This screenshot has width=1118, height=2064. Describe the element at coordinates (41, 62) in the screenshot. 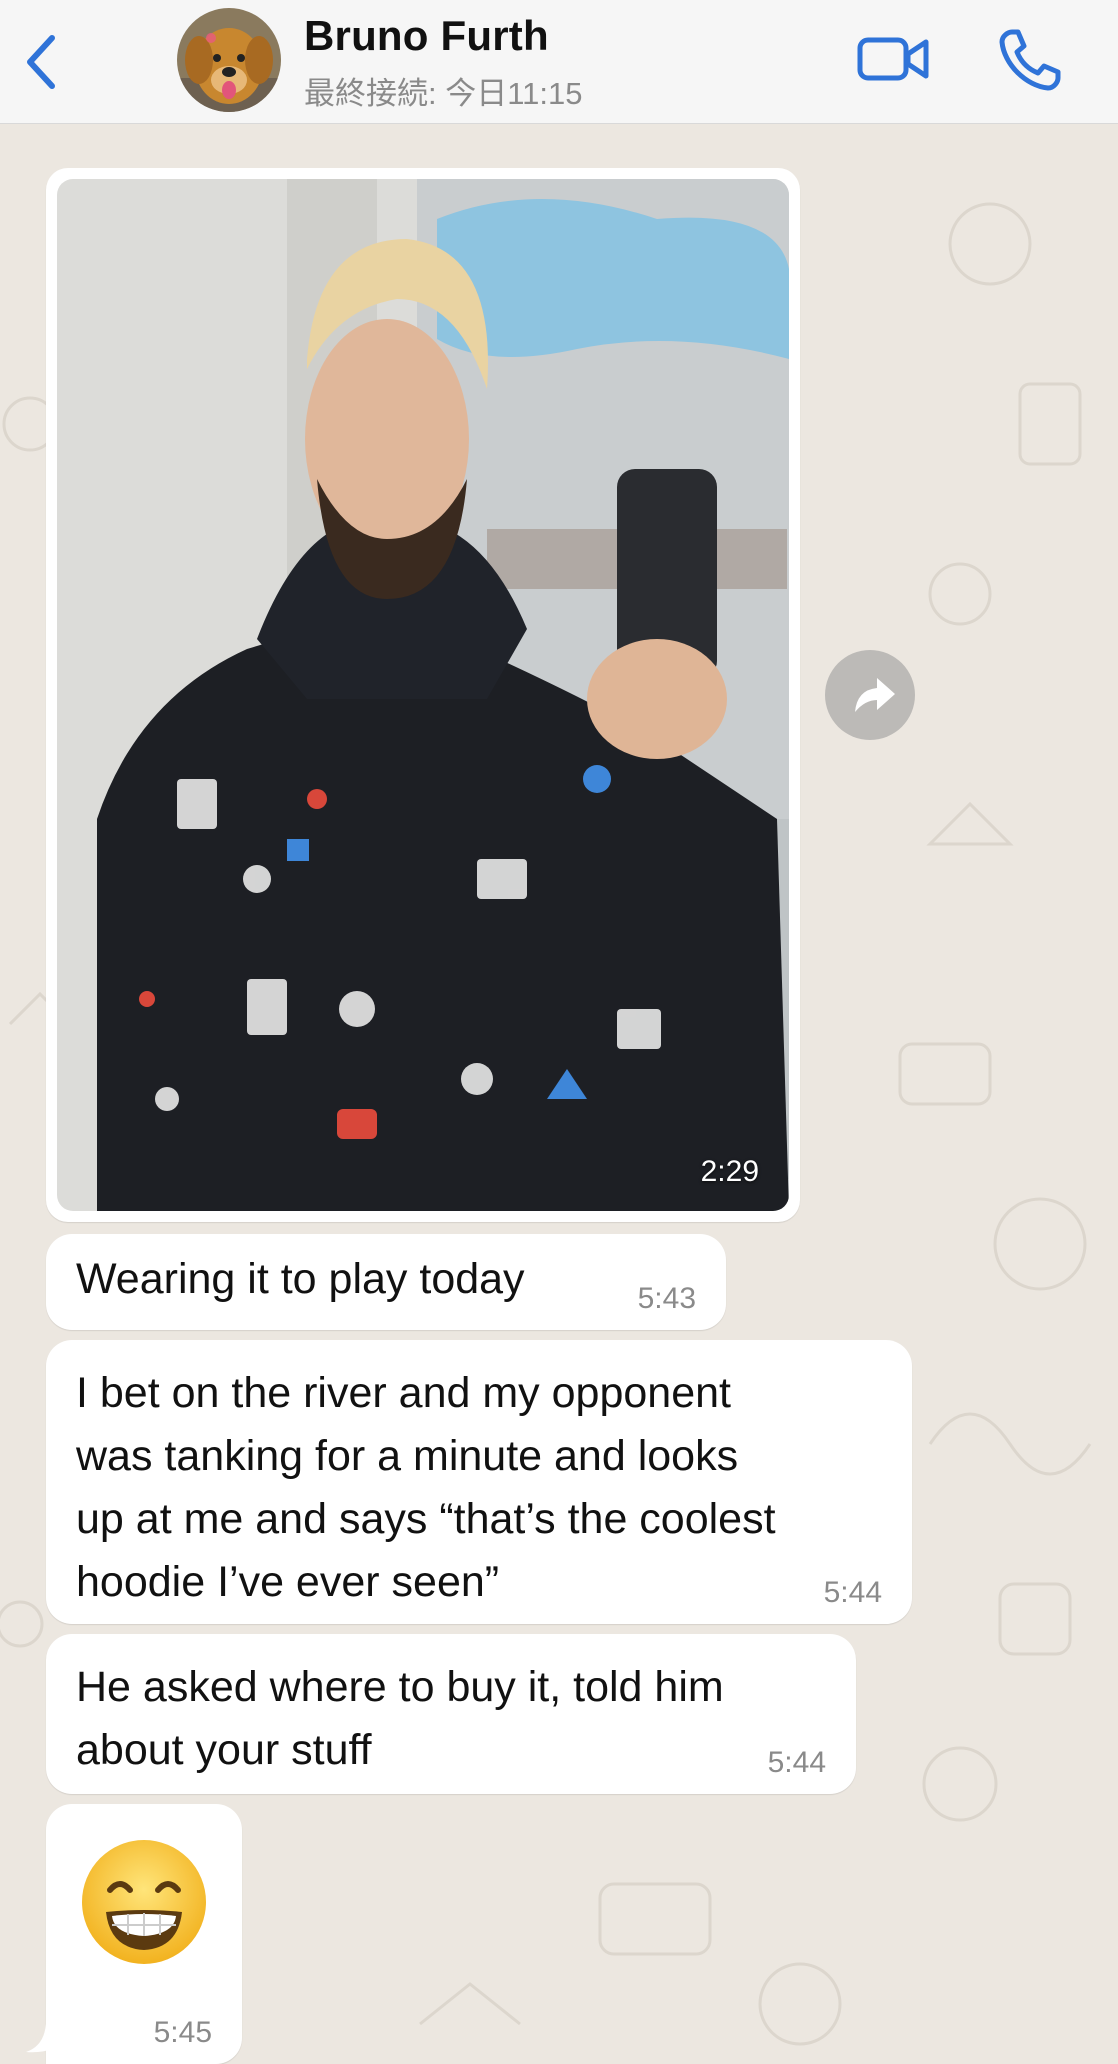

I see `chevron-left-icon` at that location.